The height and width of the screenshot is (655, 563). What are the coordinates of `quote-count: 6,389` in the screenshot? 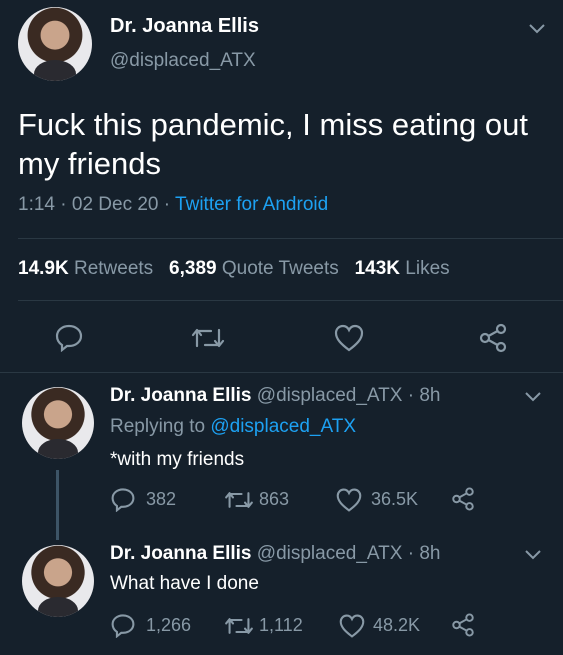 It's located at (193, 268).